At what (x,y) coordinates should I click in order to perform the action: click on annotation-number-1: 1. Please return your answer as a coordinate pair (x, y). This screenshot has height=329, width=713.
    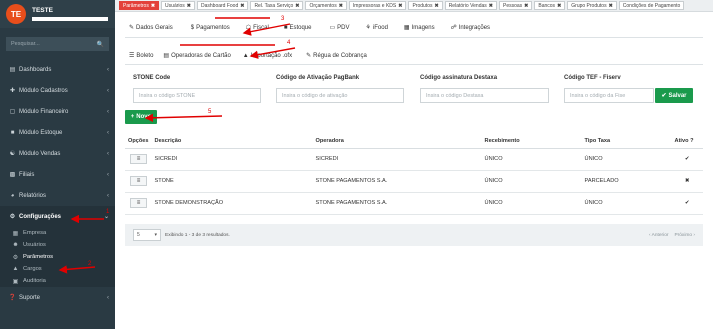
    Looking at the image, I should click on (108, 212).